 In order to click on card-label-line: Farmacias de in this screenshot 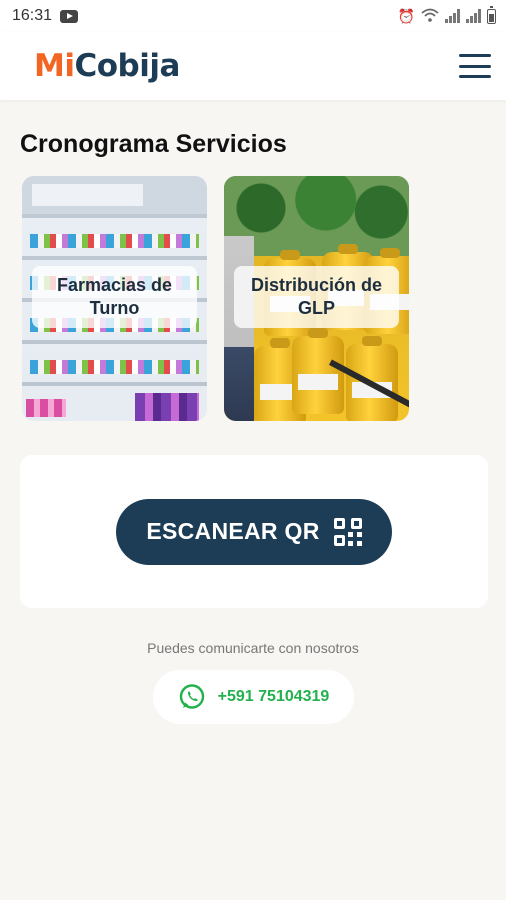, I will do `click(114, 285)`.